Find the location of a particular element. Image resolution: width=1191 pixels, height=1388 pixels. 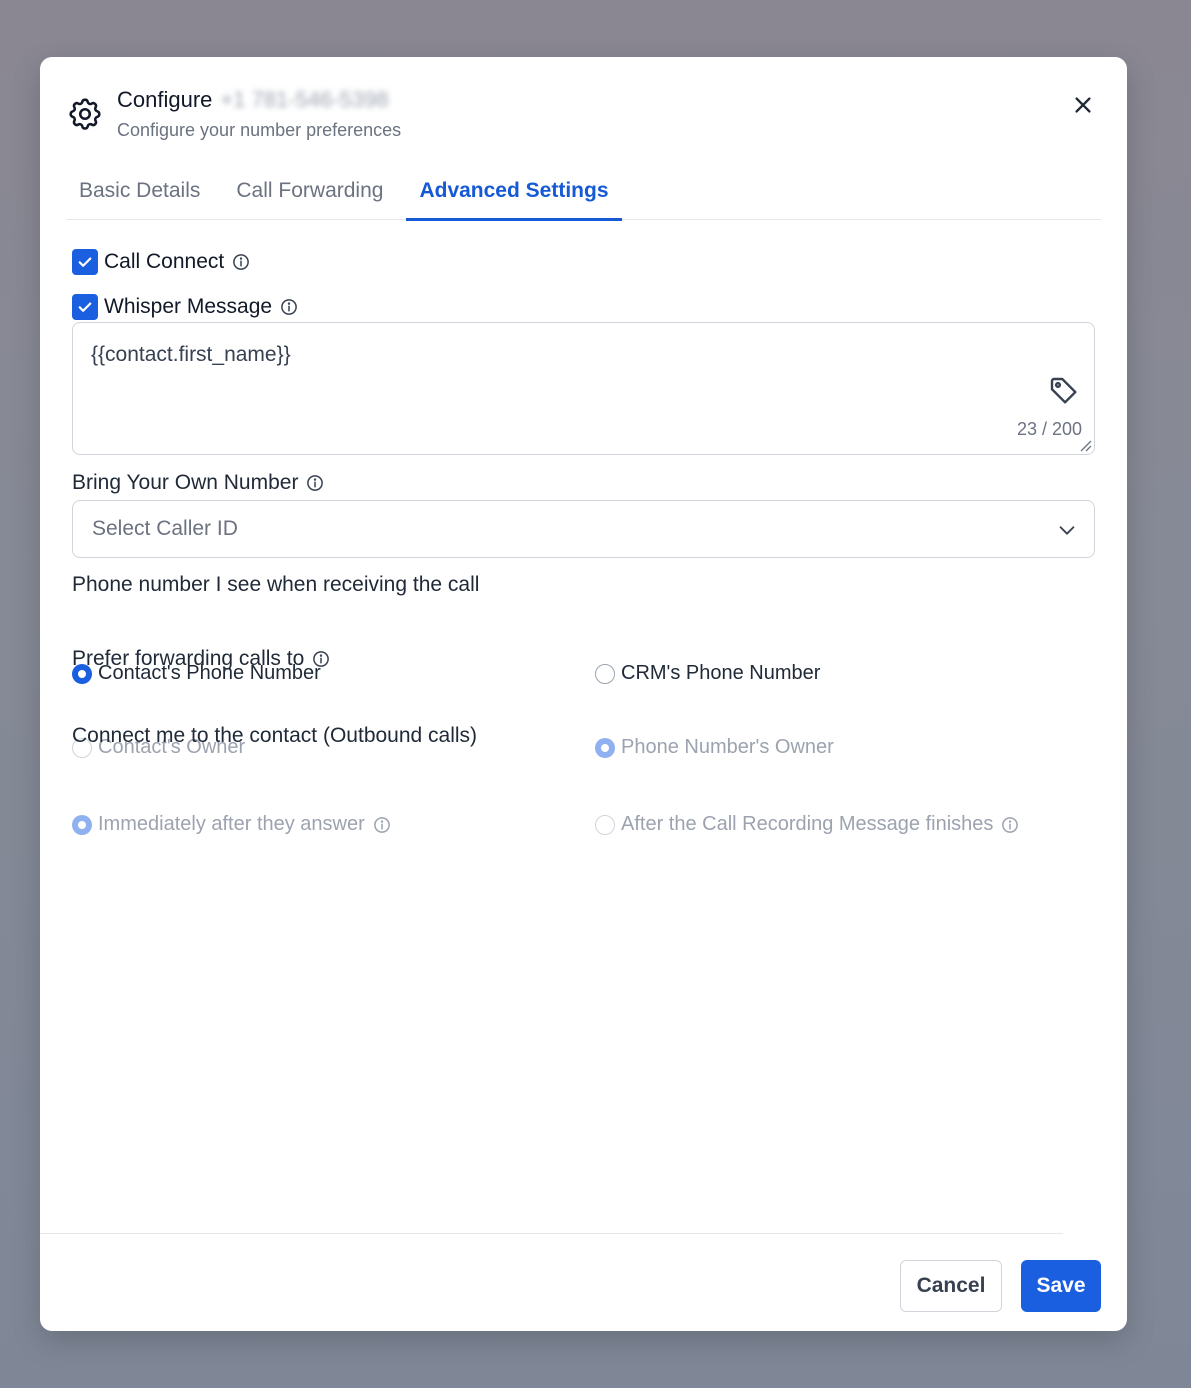

close-button is located at coordinates (1083, 105).